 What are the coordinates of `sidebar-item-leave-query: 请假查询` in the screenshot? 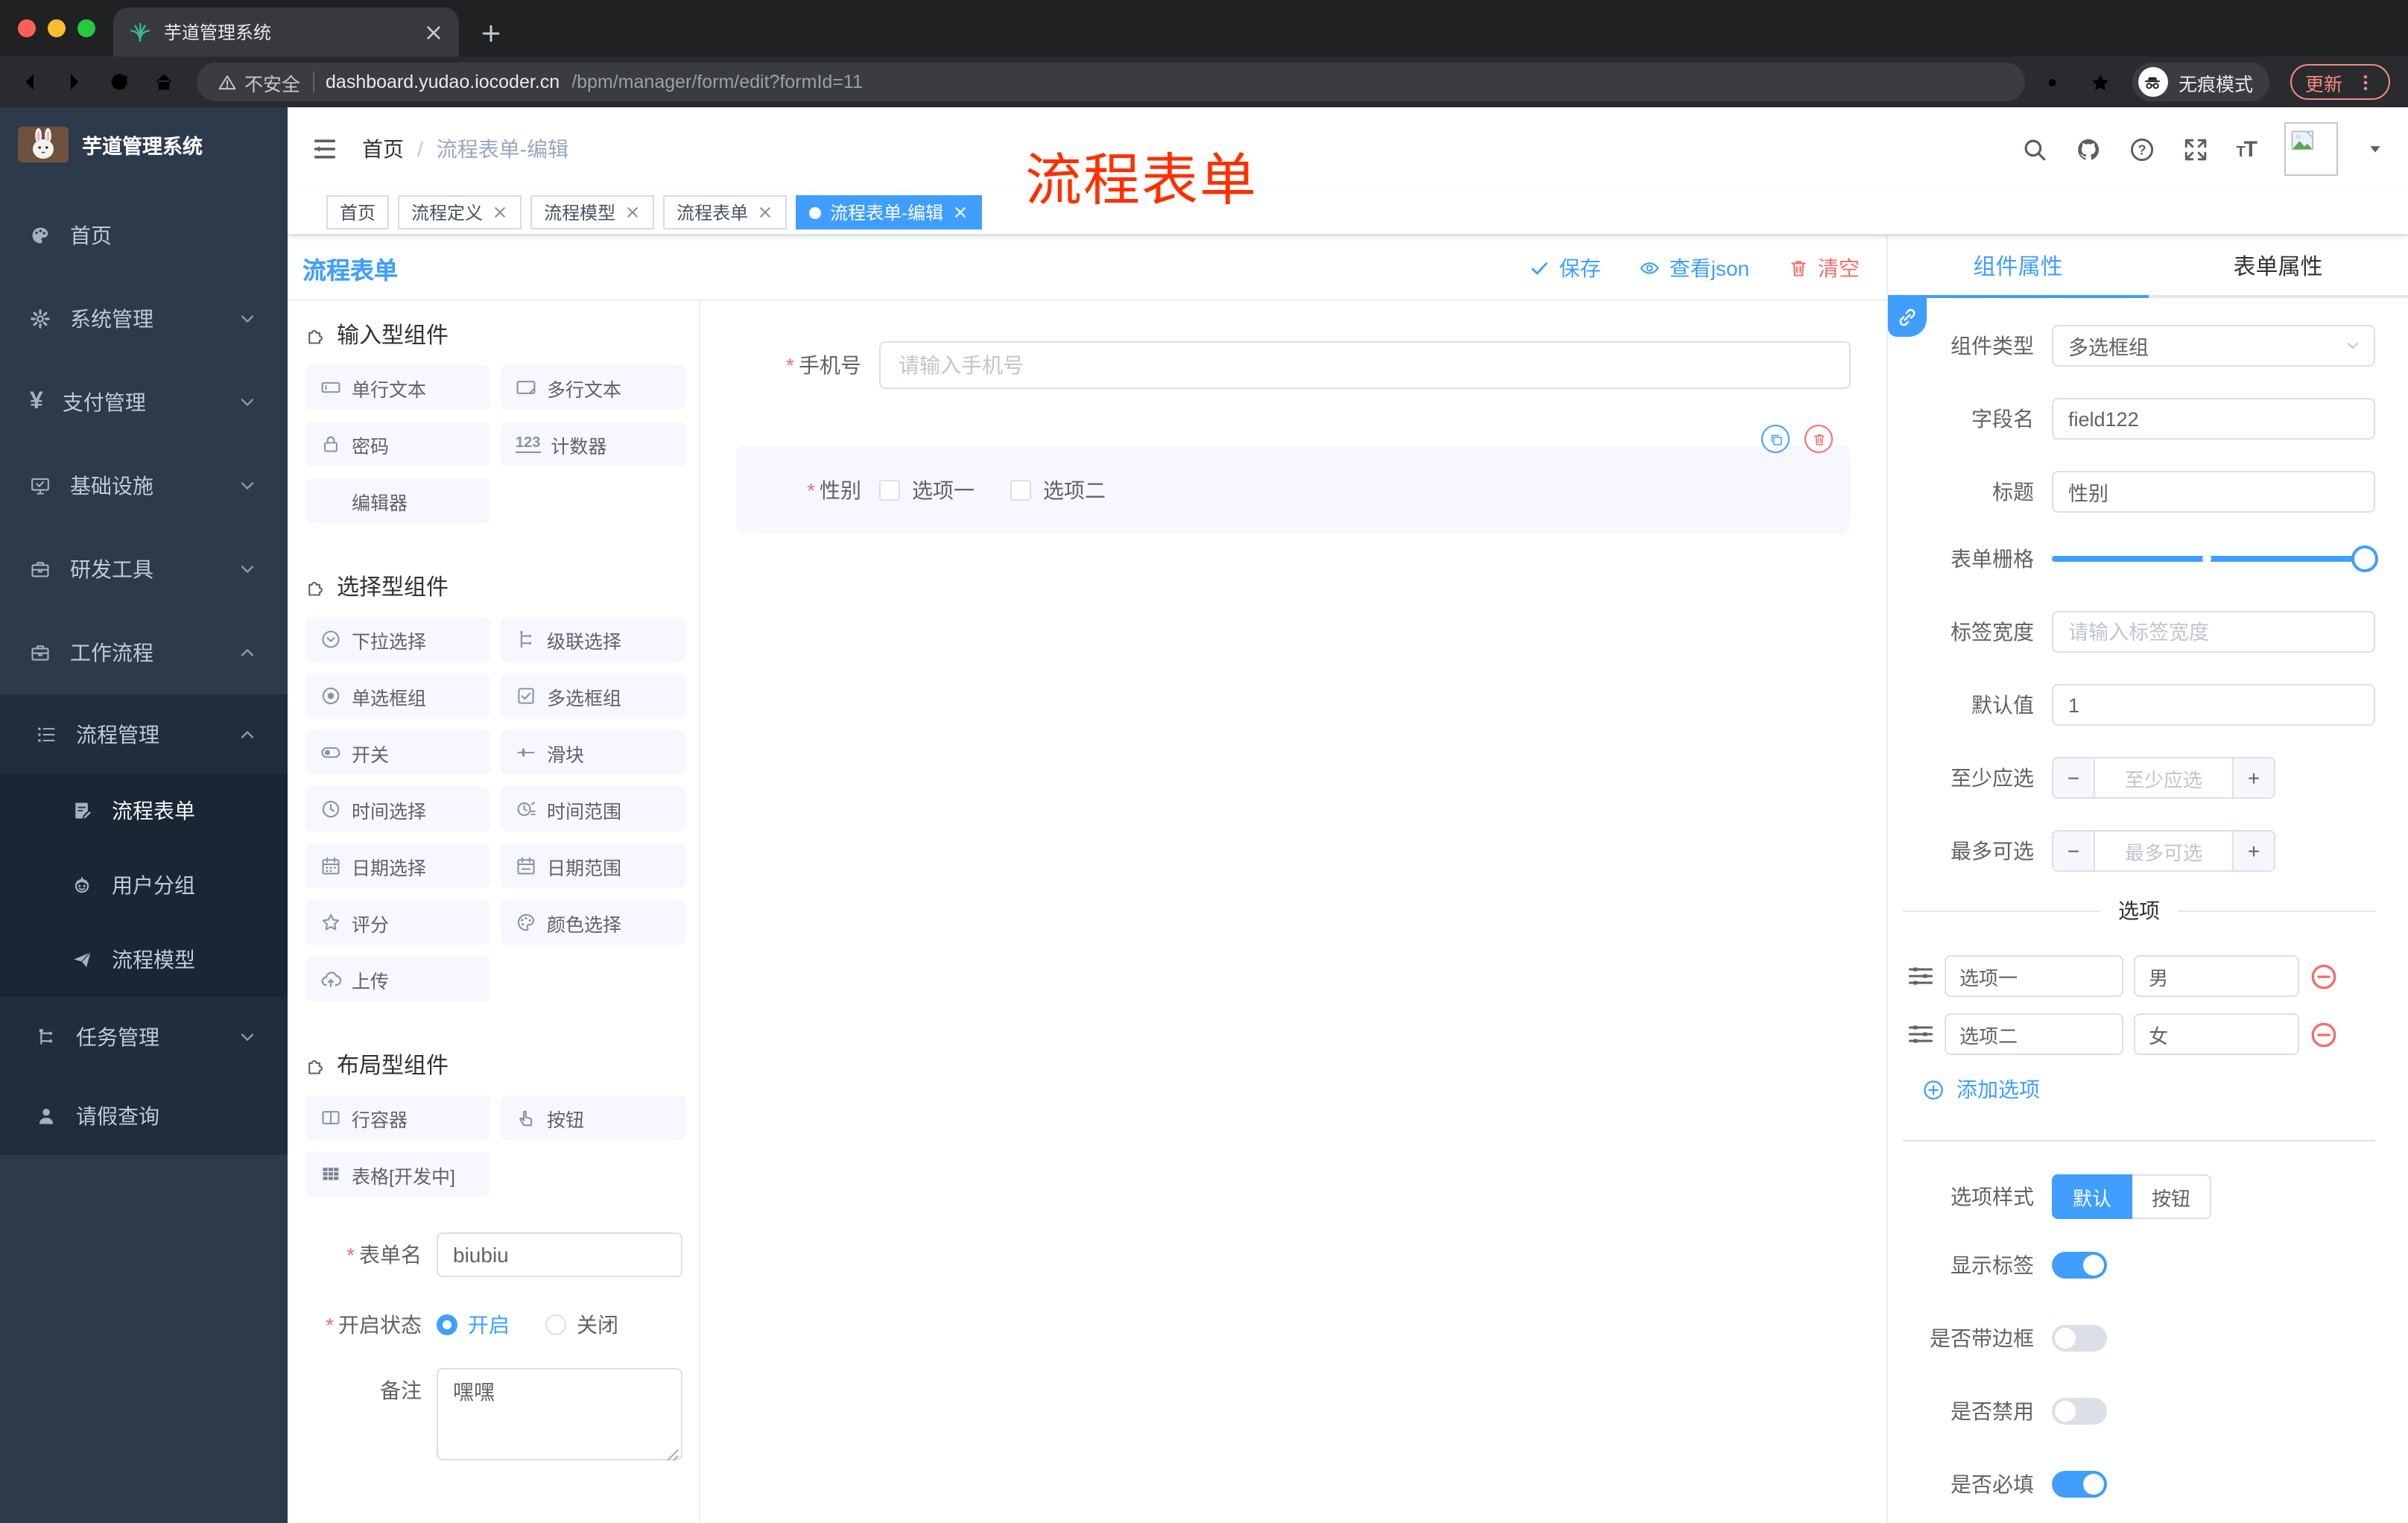 It's located at (144, 1115).